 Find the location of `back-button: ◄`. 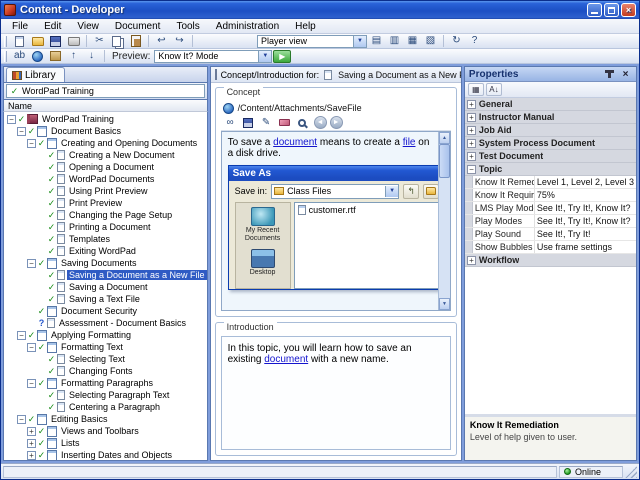

back-button: ◄ is located at coordinates (320, 122).